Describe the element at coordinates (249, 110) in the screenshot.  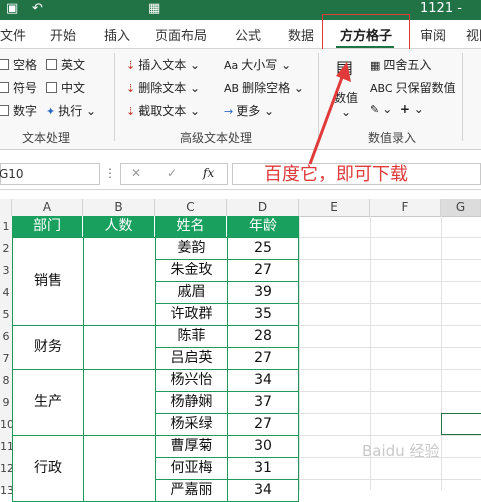
I see `more-button: → 更多 ⌄` at that location.